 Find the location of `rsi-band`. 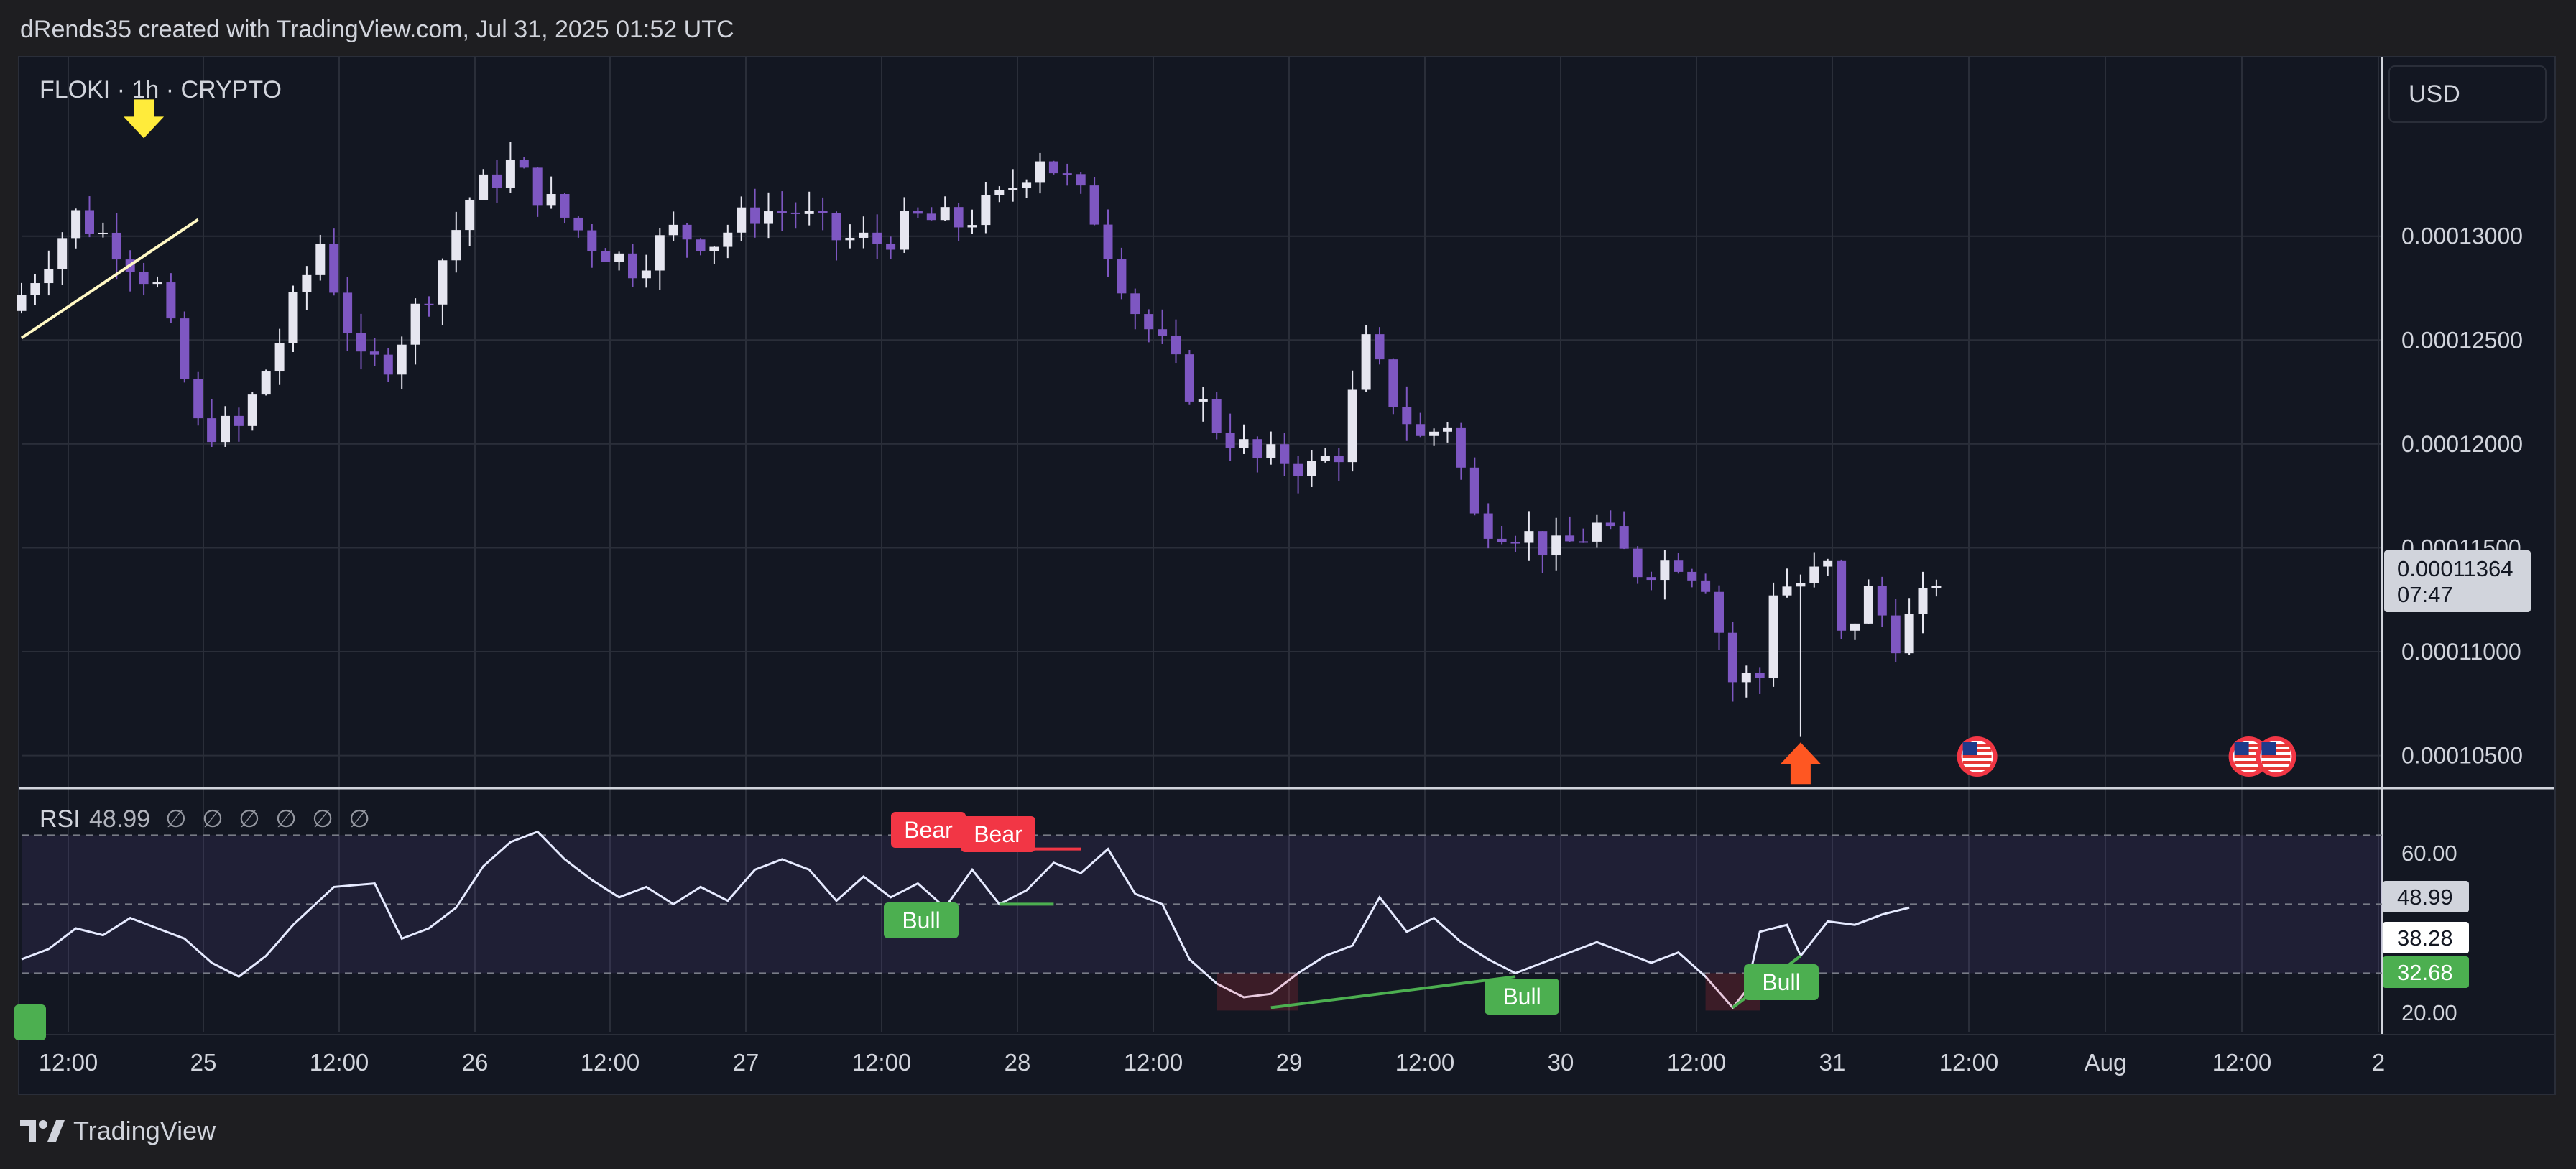

rsi-band is located at coordinates (1202, 904).